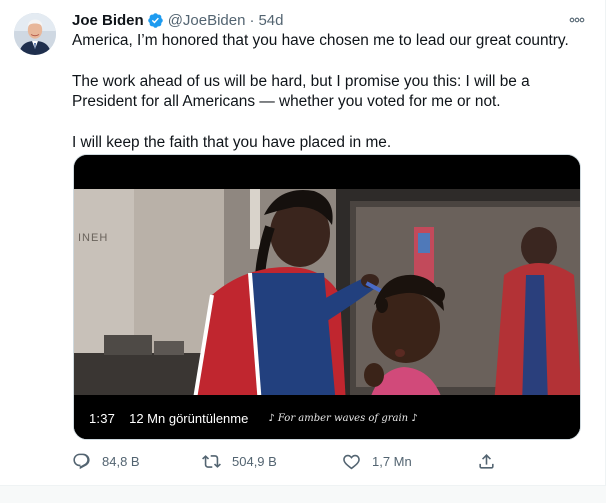  Describe the element at coordinates (303, 494) in the screenshot. I see `timeline-divider` at that location.